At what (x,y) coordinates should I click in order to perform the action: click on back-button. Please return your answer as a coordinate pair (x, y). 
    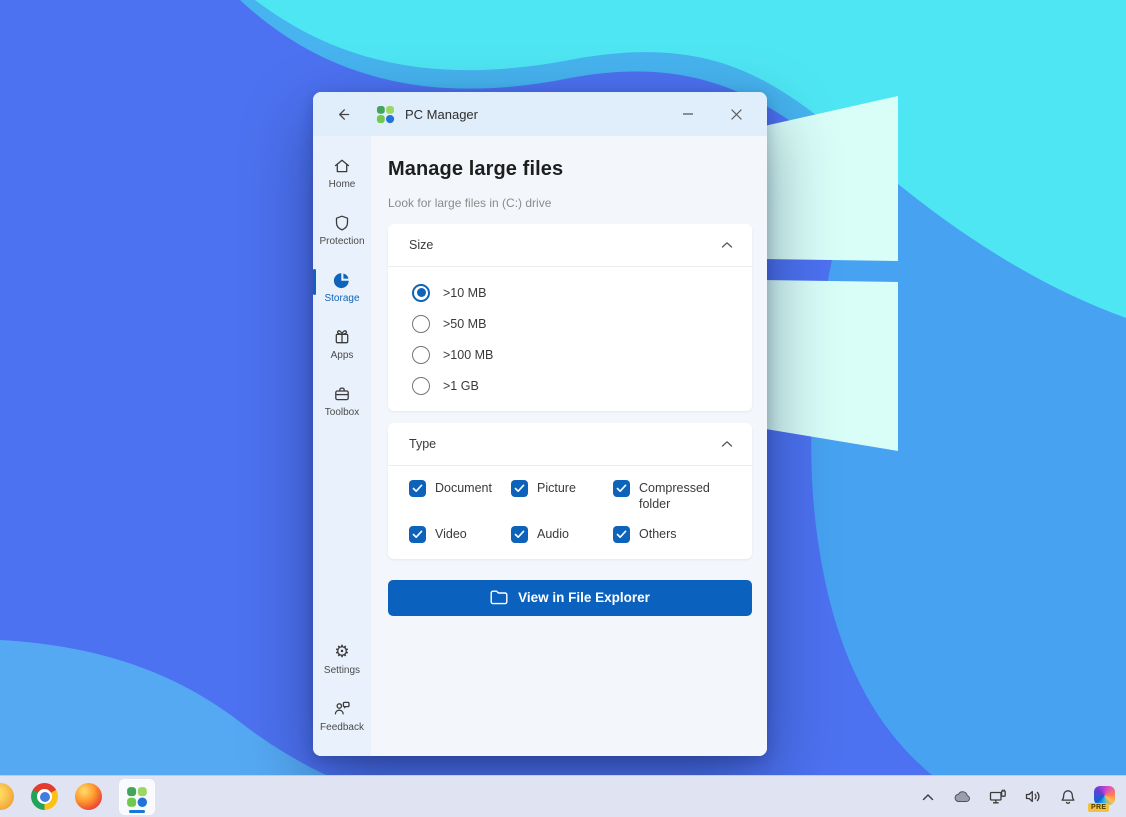
    Looking at the image, I should click on (343, 114).